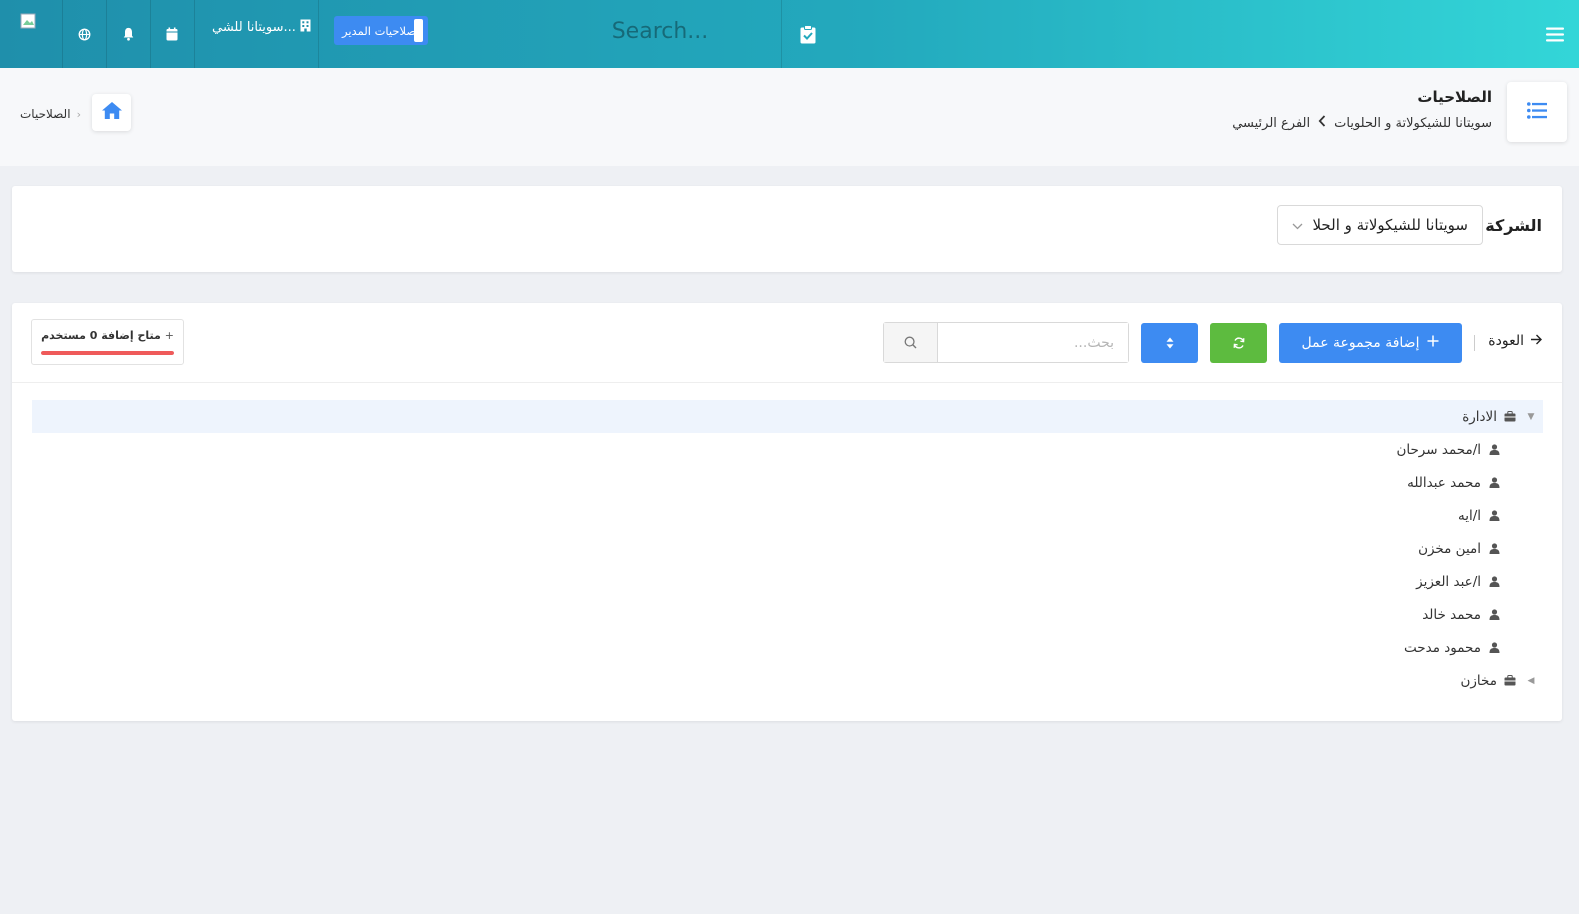  I want to click on caret-down-icon: ▼, so click(1531, 417).